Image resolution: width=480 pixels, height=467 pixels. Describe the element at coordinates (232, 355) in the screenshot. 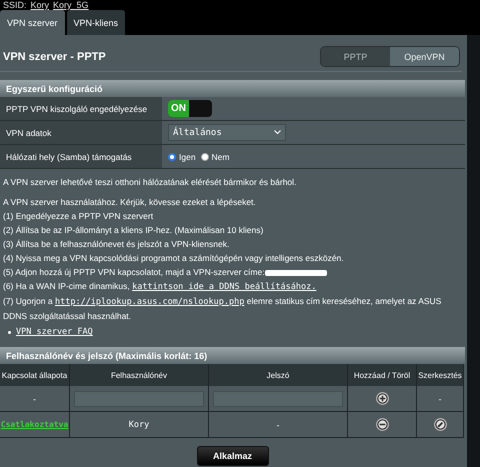

I see `section-header: Felhasználónév és jelszó (Maximális korlát: 16)` at that location.